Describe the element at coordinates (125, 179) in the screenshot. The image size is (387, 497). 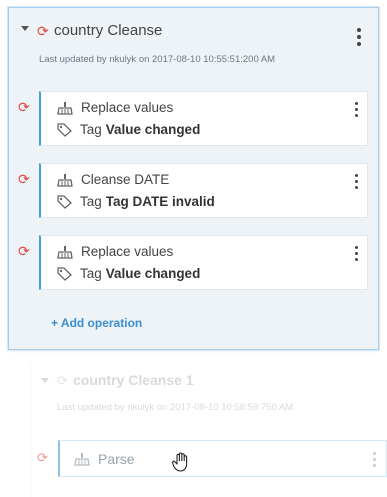
I see `operation-name: Cleanse DATE` at that location.